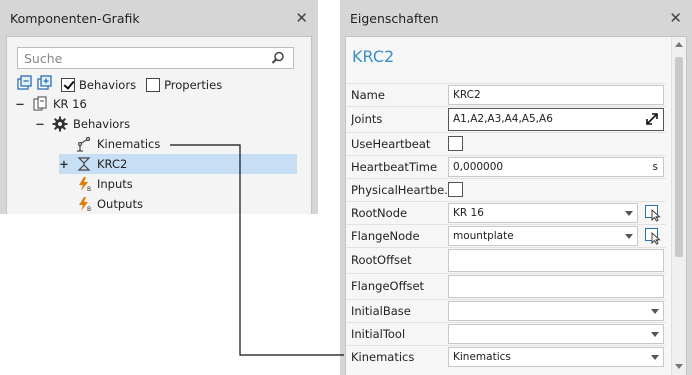 This screenshot has height=375, width=692. Describe the element at coordinates (120, 204) in the screenshot. I see `tree-item-label: Outputs` at that location.